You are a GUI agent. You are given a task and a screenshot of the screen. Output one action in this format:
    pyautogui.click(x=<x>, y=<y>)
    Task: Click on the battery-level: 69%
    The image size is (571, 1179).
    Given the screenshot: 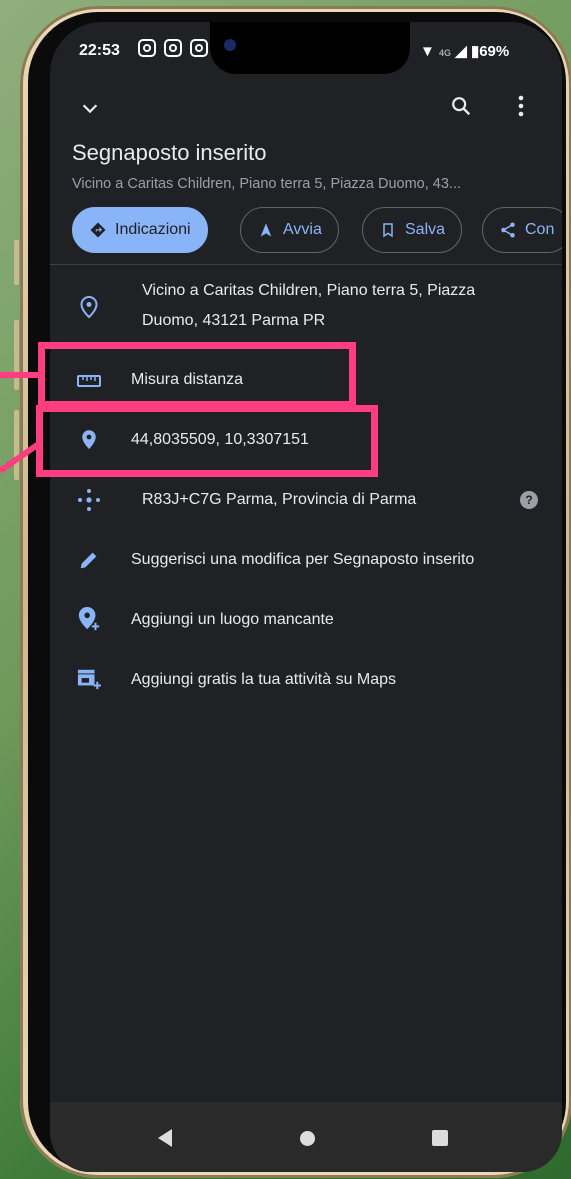 What is the action you would take?
    pyautogui.click(x=494, y=51)
    